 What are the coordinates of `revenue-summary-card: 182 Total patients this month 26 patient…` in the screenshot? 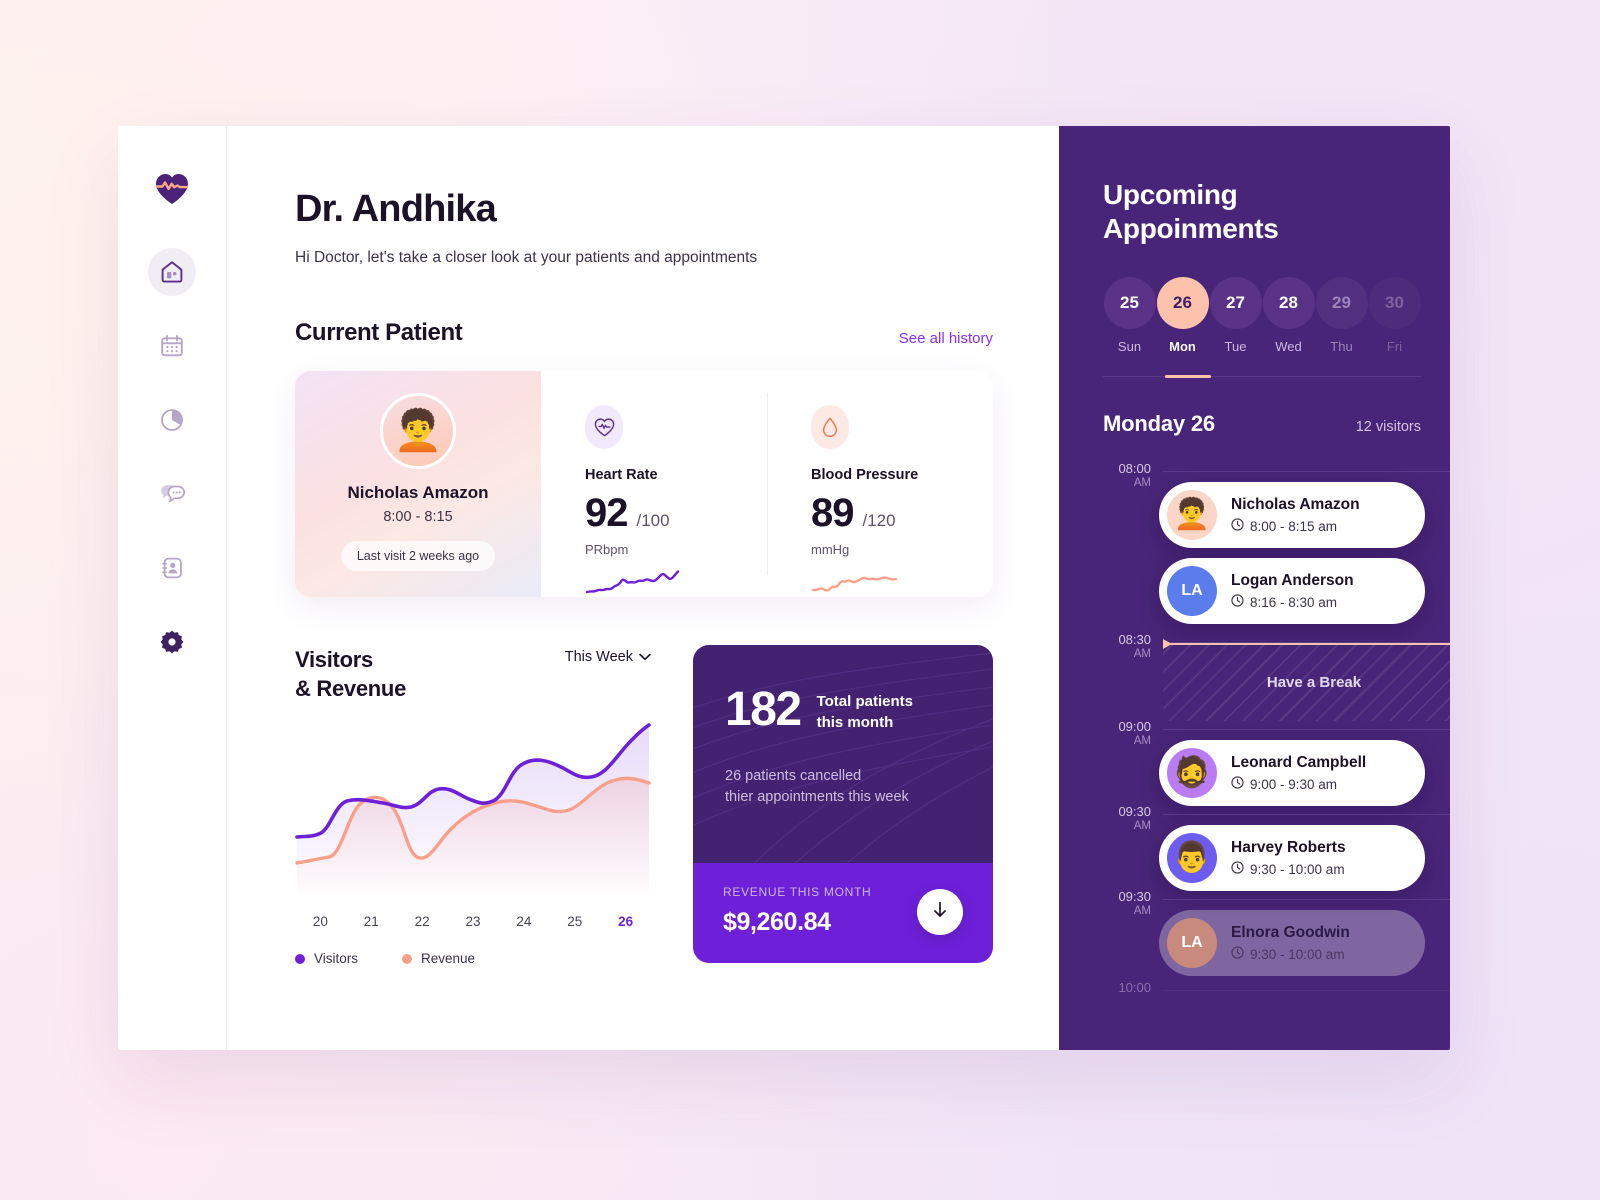 It's located at (843, 804).